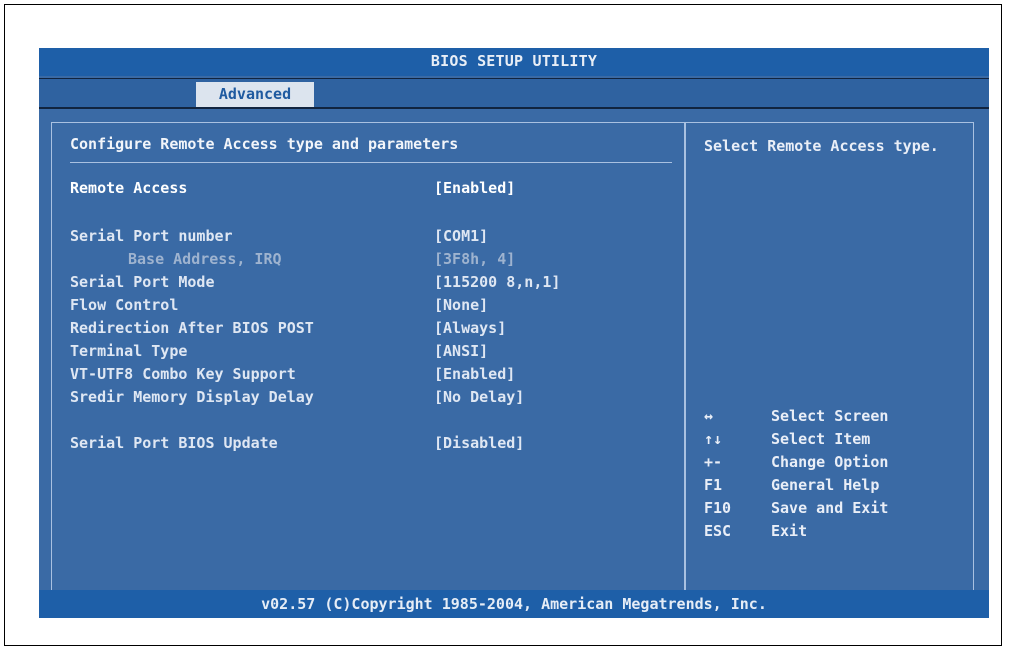 The width and height of the screenshot is (1009, 650). Describe the element at coordinates (514, 62) in the screenshot. I see `window-title: BIOS SETUP UTILITY` at that location.